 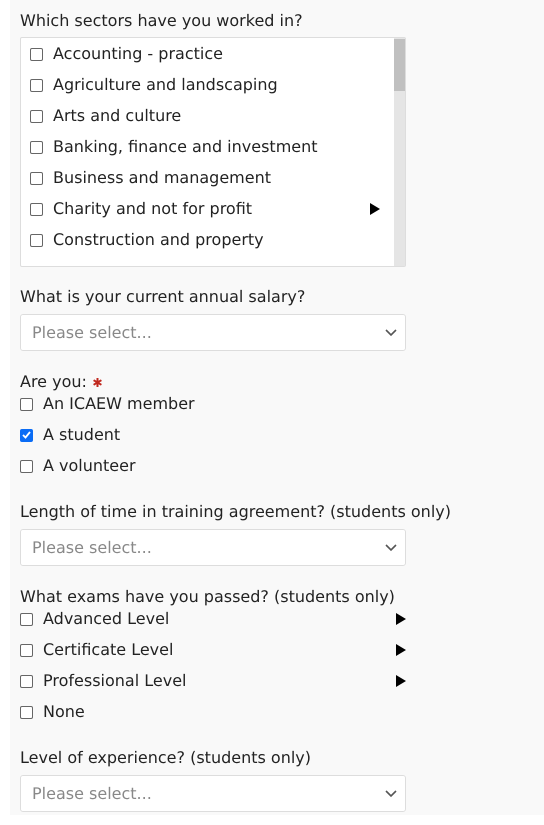 I want to click on checkbox-label: Charity and not for profit, so click(x=152, y=209).